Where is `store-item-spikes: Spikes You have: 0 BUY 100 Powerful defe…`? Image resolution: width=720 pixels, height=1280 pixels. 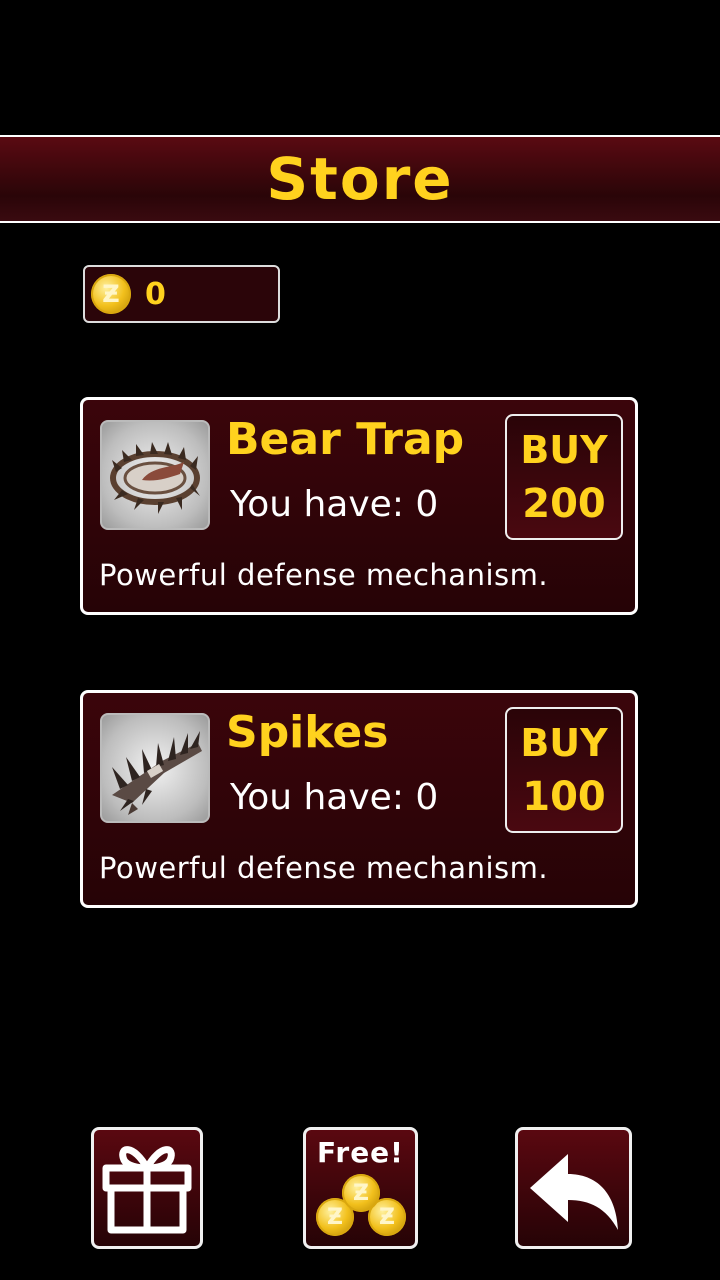 store-item-spikes: Spikes You have: 0 BUY 100 Powerful defe… is located at coordinates (359, 799).